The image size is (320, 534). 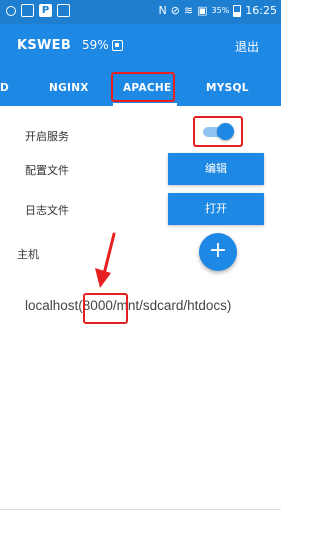 What do you see at coordinates (63, 10) in the screenshot?
I see `image-icon` at bounding box center [63, 10].